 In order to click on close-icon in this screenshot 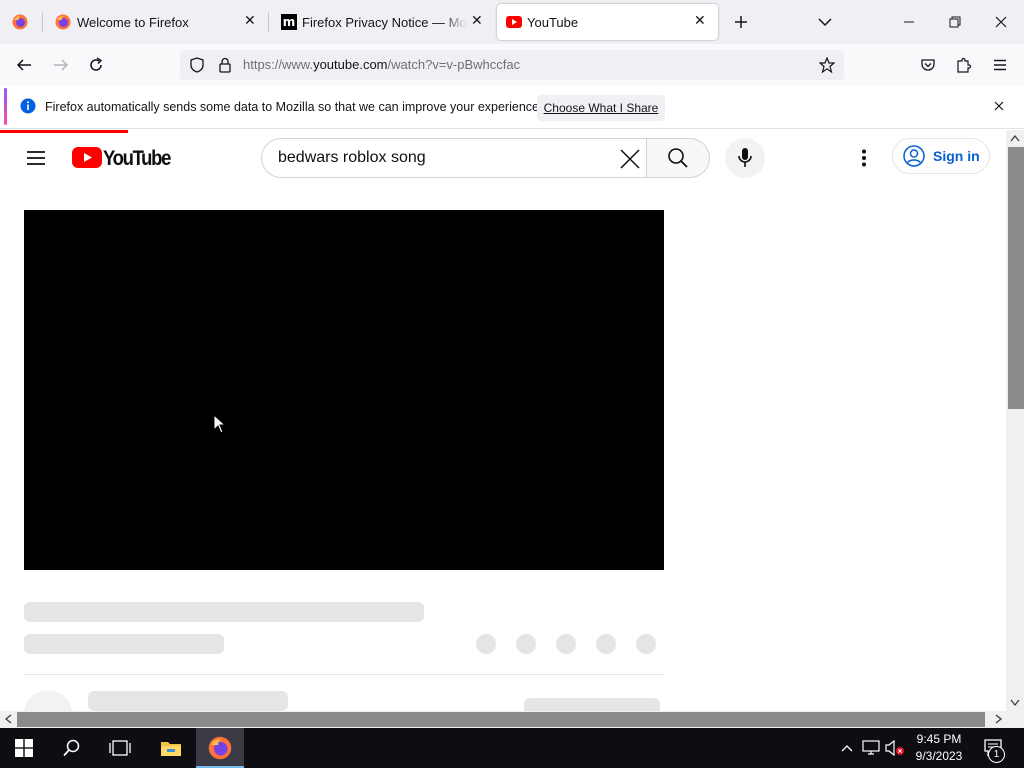, I will do `click(999, 106)`.